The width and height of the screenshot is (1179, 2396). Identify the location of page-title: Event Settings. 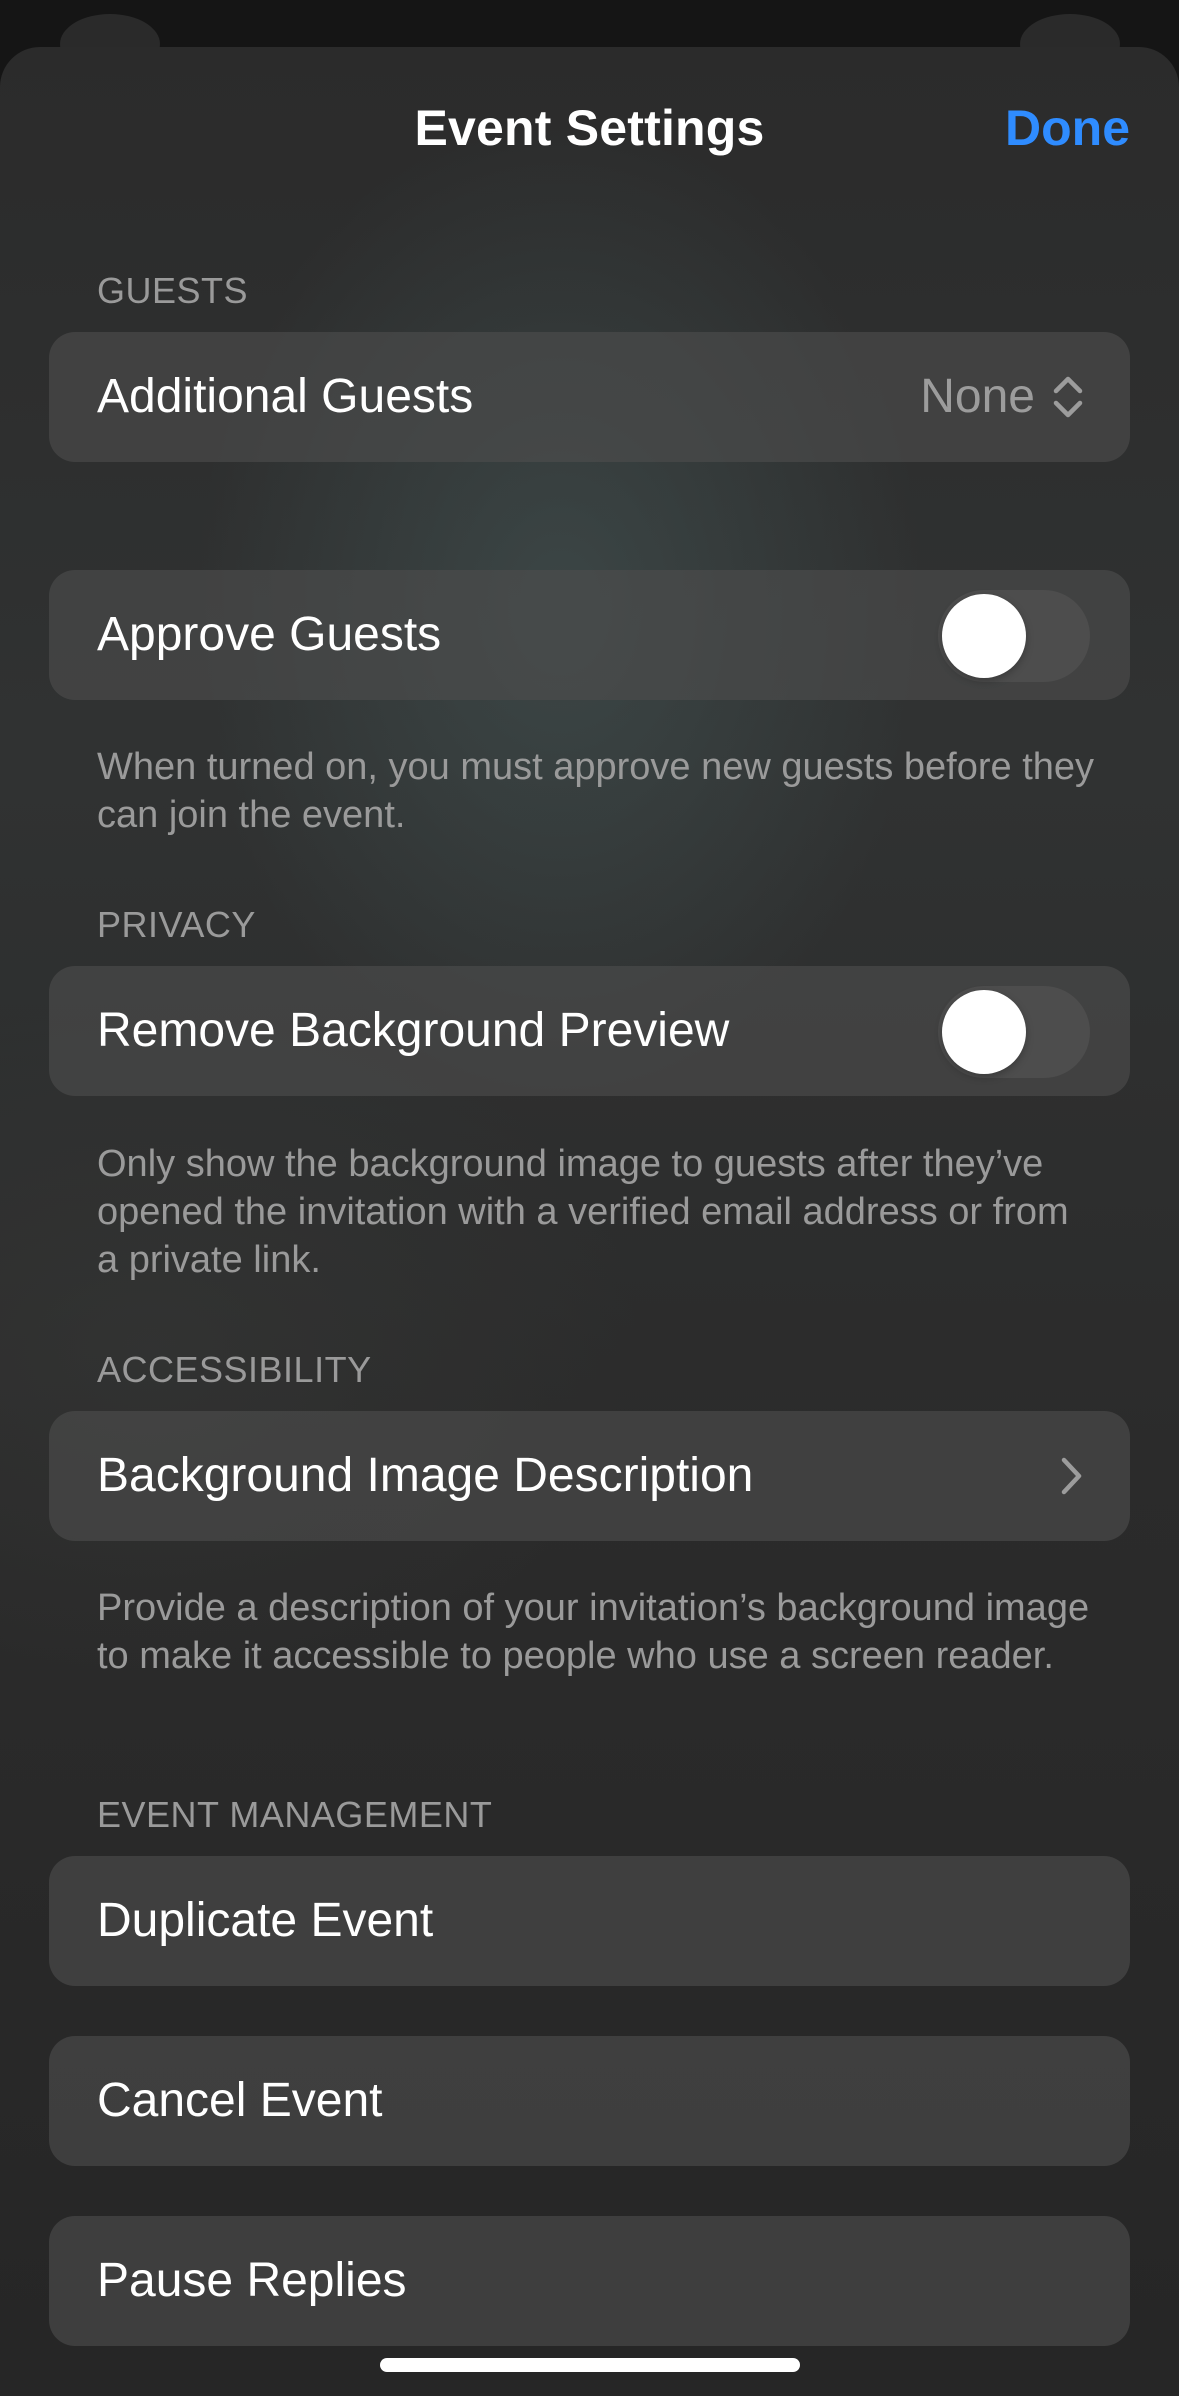
(589, 128).